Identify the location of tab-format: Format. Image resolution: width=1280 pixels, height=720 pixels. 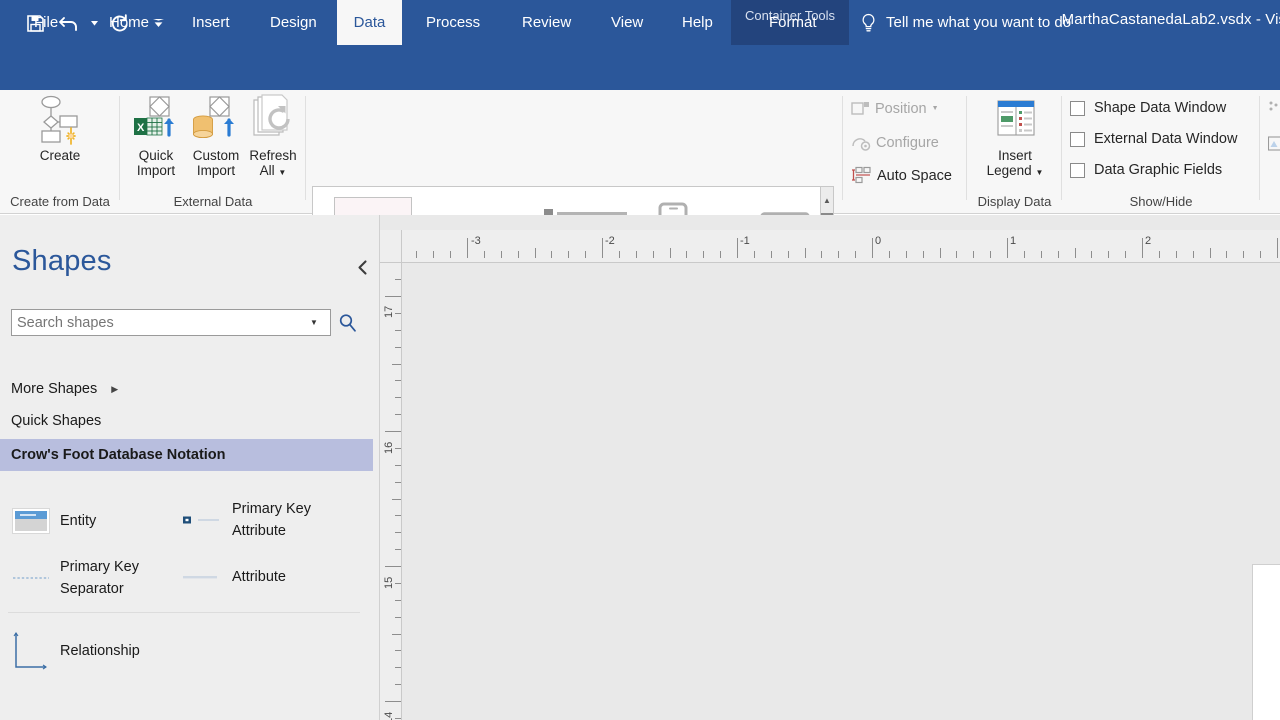
(793, 22).